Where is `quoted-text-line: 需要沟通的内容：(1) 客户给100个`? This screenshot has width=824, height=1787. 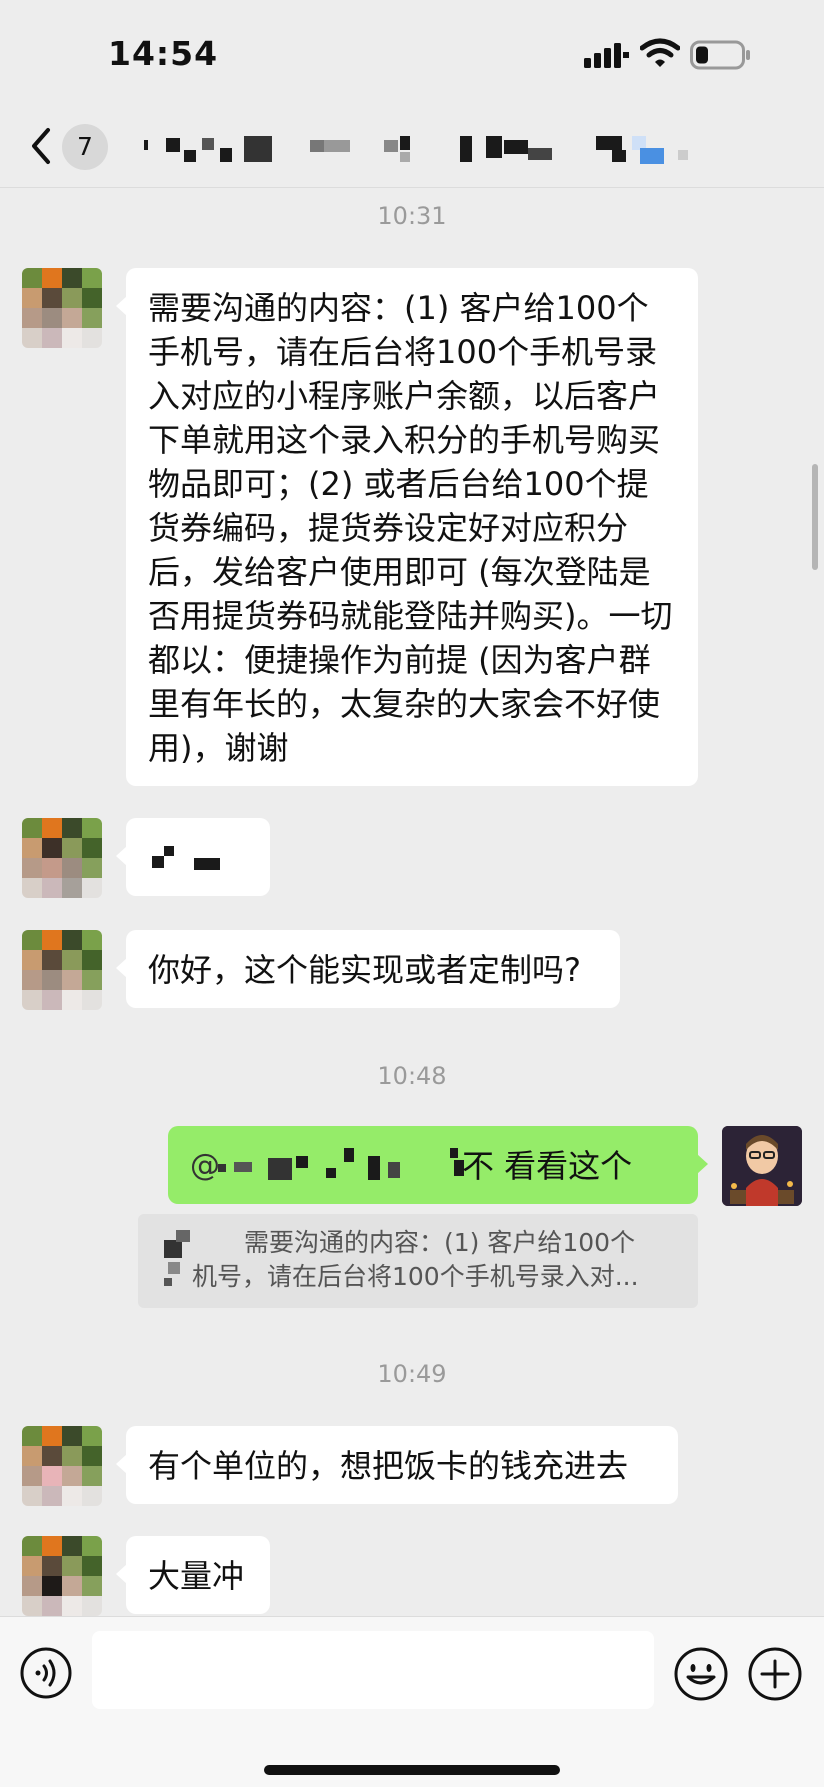 quoted-text-line: 需要沟通的内容：(1) 客户给100个 is located at coordinates (440, 1242).